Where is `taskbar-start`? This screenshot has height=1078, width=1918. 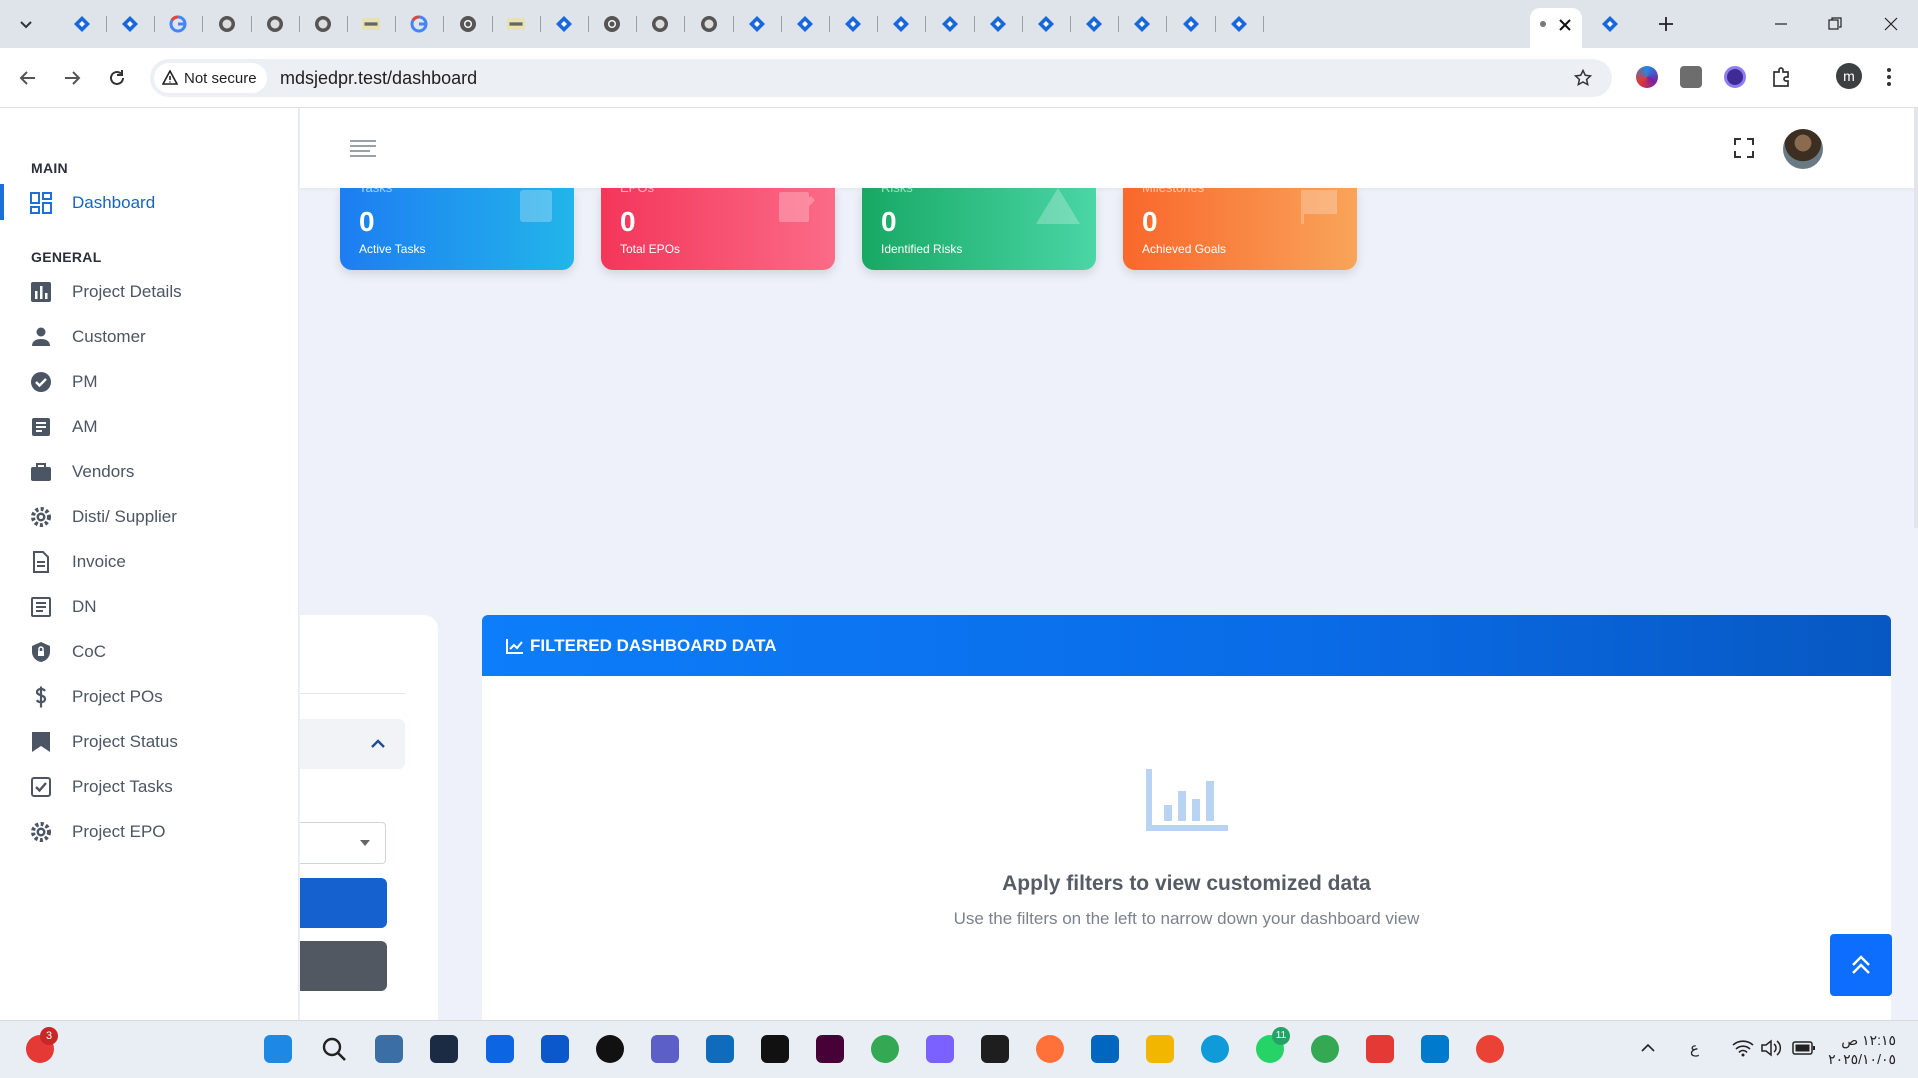 taskbar-start is located at coordinates (278, 1049).